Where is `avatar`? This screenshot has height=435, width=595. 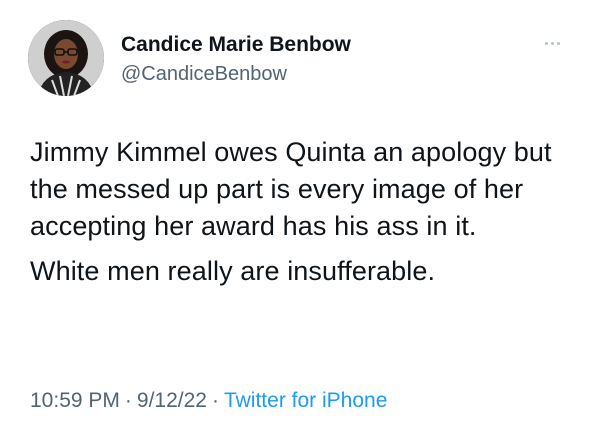
avatar is located at coordinates (66, 58).